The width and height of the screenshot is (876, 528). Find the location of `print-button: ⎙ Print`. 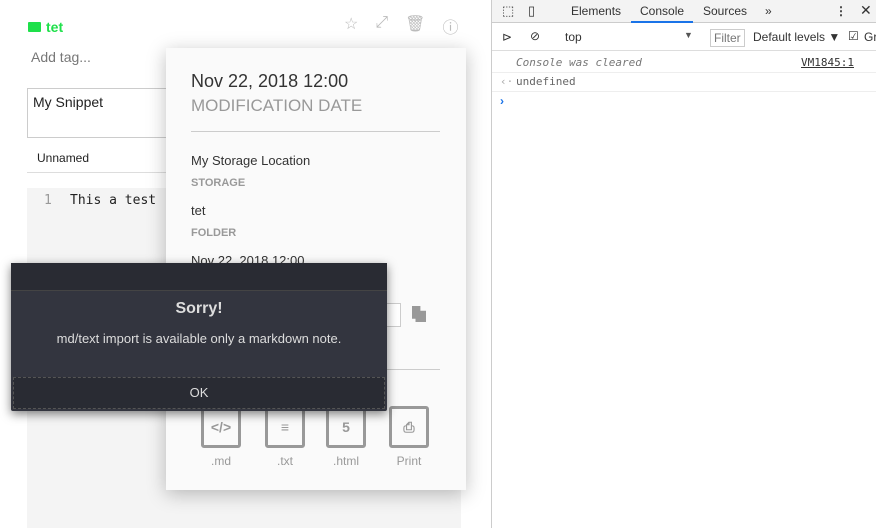

print-button: ⎙ Print is located at coordinates (409, 437).